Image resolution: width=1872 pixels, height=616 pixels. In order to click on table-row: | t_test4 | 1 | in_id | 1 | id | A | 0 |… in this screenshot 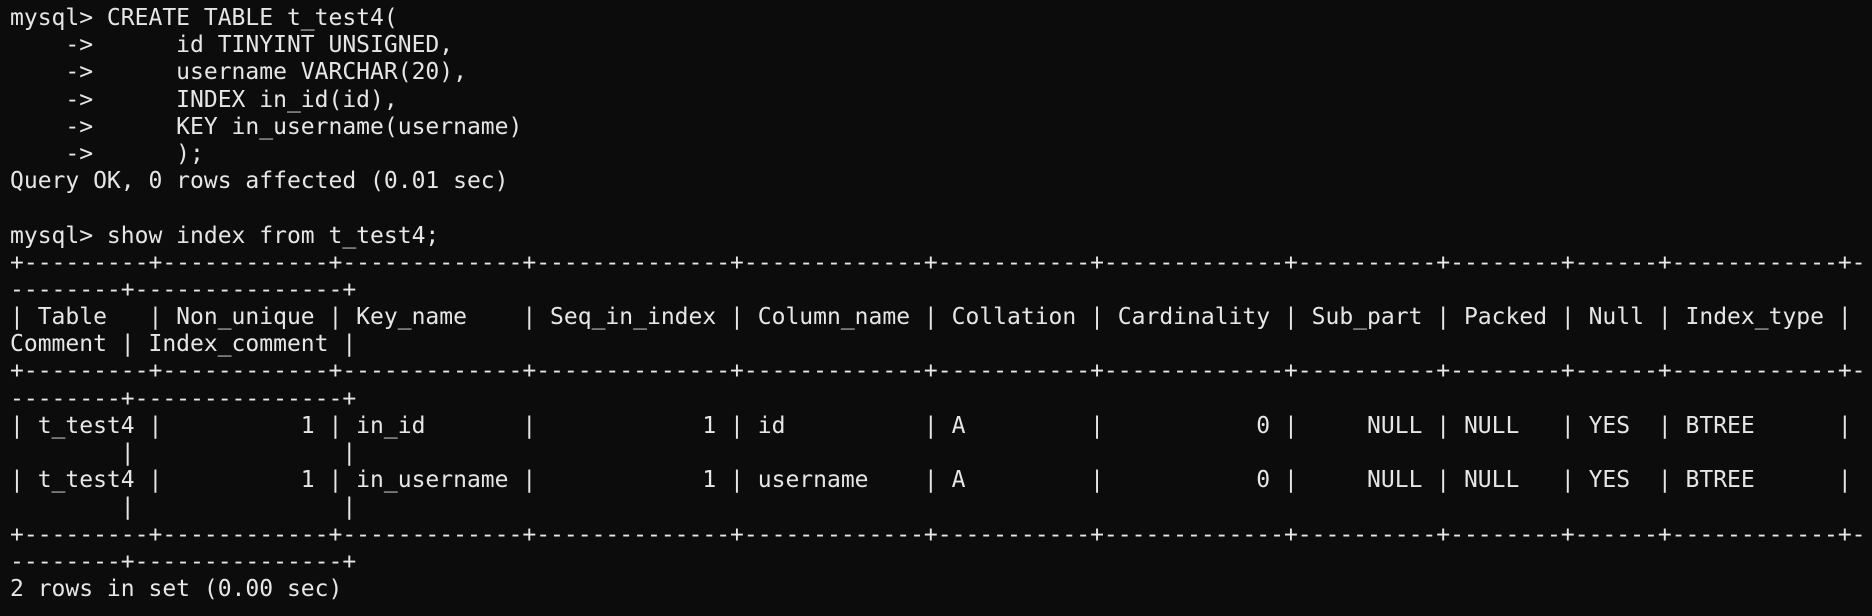, I will do `click(931, 425)`.